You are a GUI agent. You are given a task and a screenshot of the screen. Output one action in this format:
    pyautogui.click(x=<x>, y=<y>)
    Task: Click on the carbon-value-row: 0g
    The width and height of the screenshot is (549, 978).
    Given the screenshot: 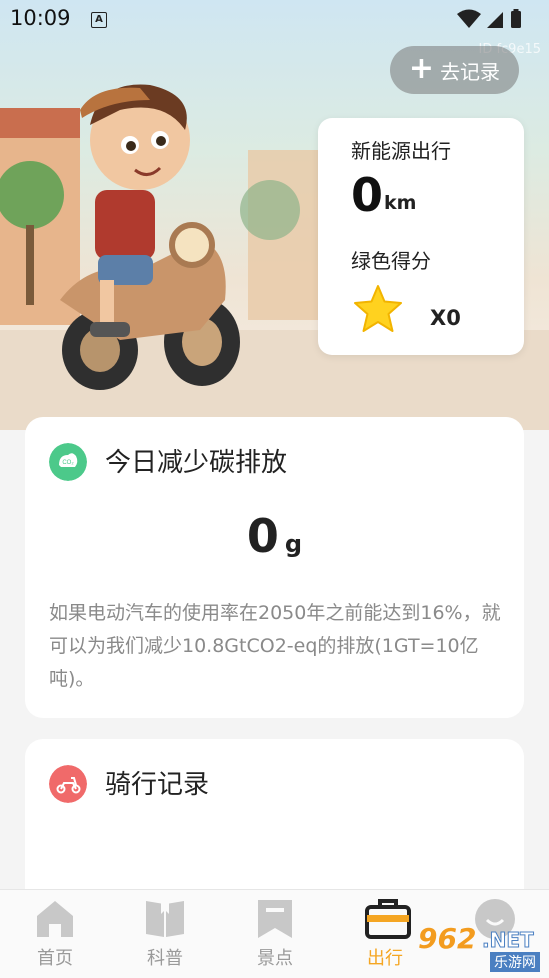 What is the action you would take?
    pyautogui.click(x=274, y=536)
    